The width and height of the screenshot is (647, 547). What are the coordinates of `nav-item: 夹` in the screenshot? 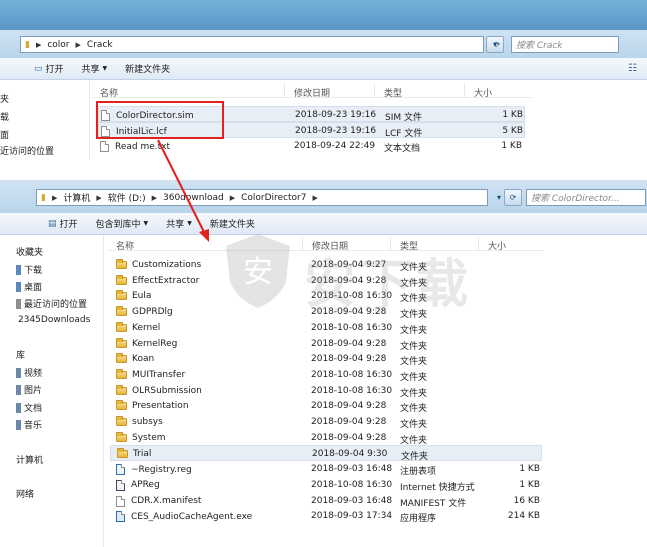 It's located at (4, 98).